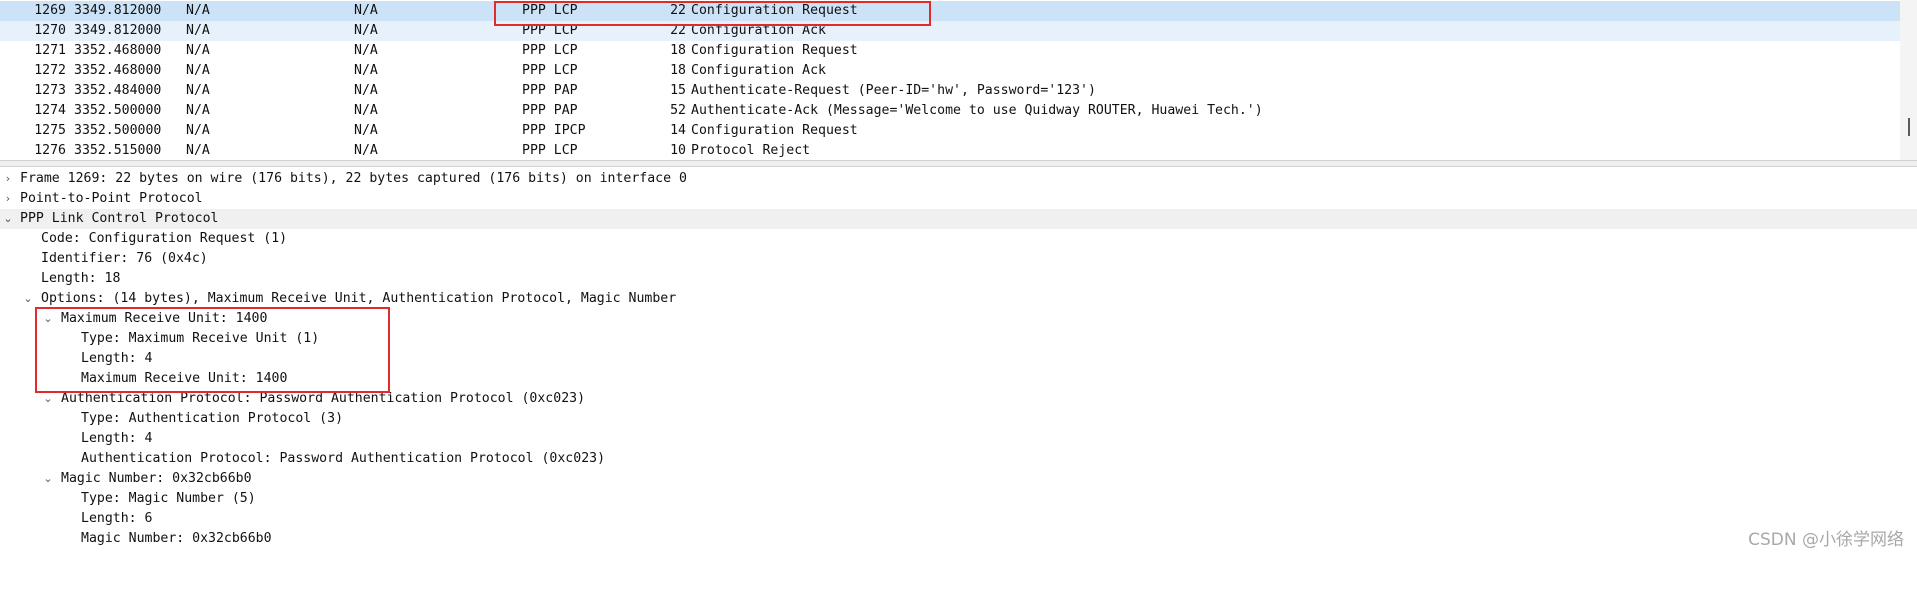 This screenshot has width=1917, height=589. I want to click on scrollbar-thumb, so click(1909, 127).